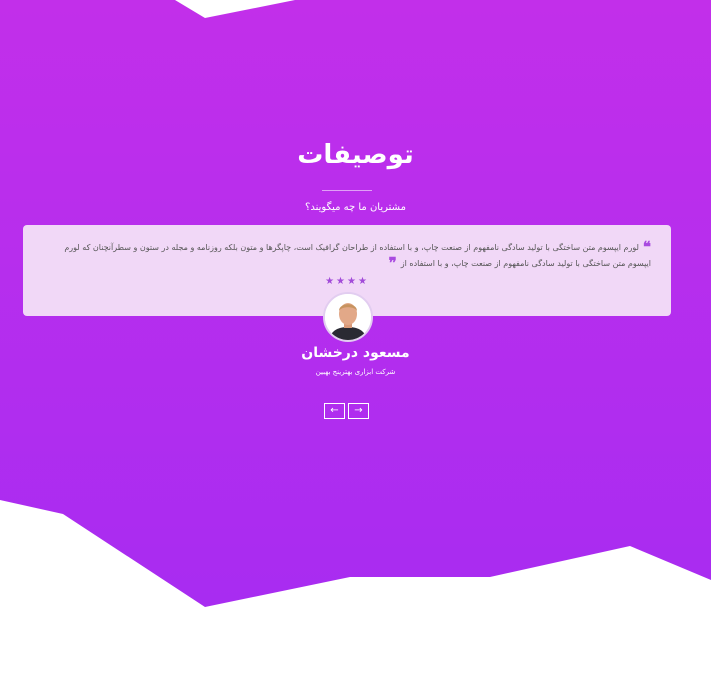 The width and height of the screenshot is (711, 679). Describe the element at coordinates (347, 281) in the screenshot. I see `rating-stars: ★★★★` at that location.